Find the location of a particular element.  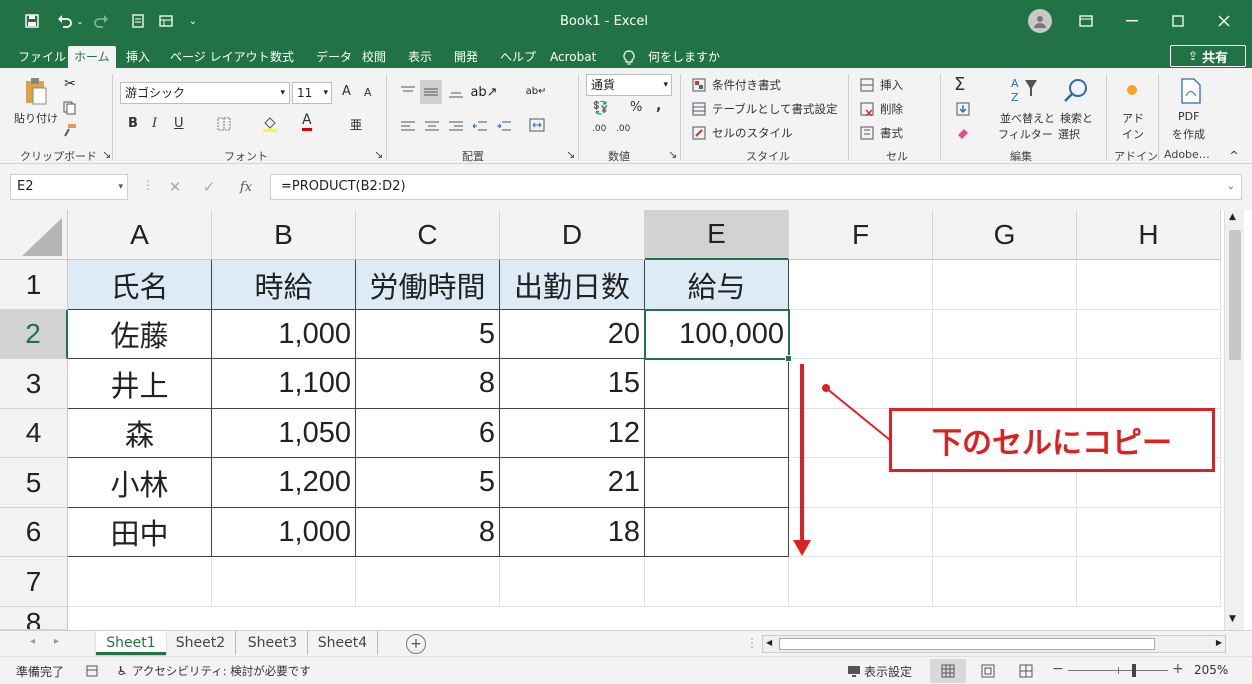

row-header-7: 7 is located at coordinates (34, 582).